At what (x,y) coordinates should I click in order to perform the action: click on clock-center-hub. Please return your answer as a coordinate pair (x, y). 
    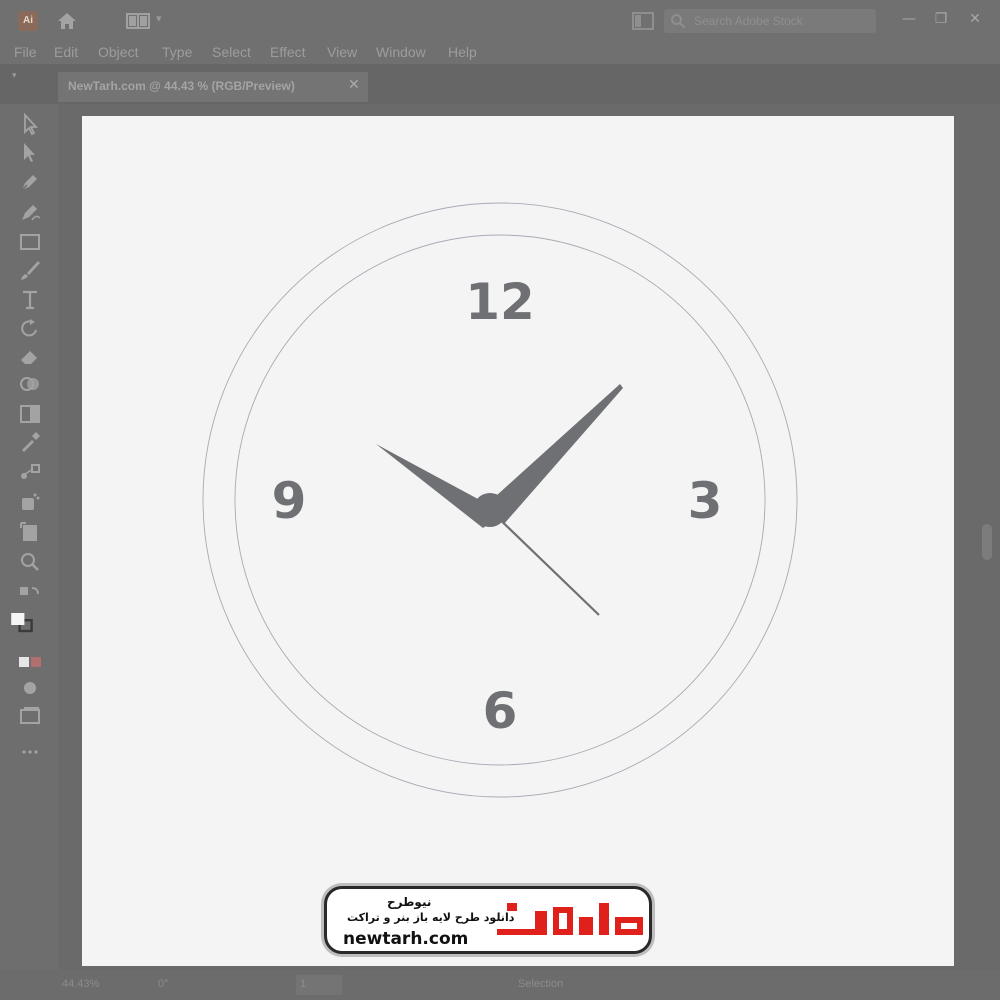
    Looking at the image, I should click on (490, 510).